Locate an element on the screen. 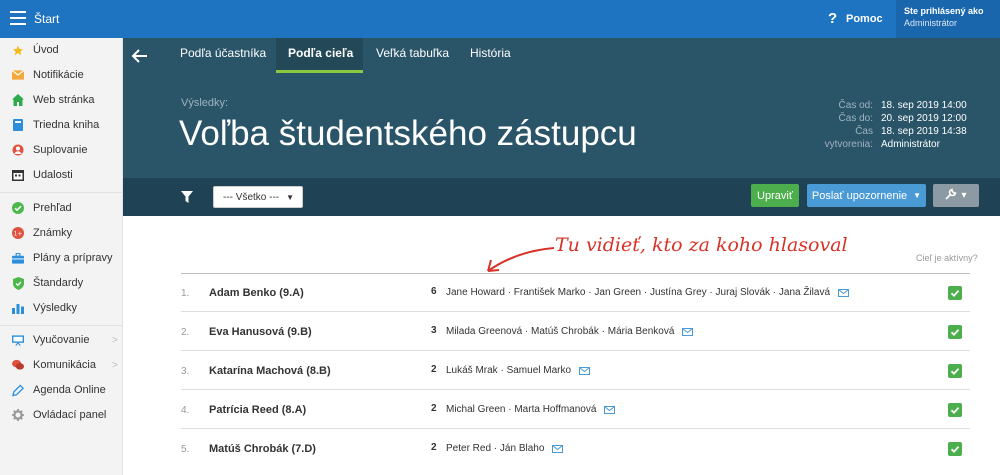  menu-icon is located at coordinates (18, 18).